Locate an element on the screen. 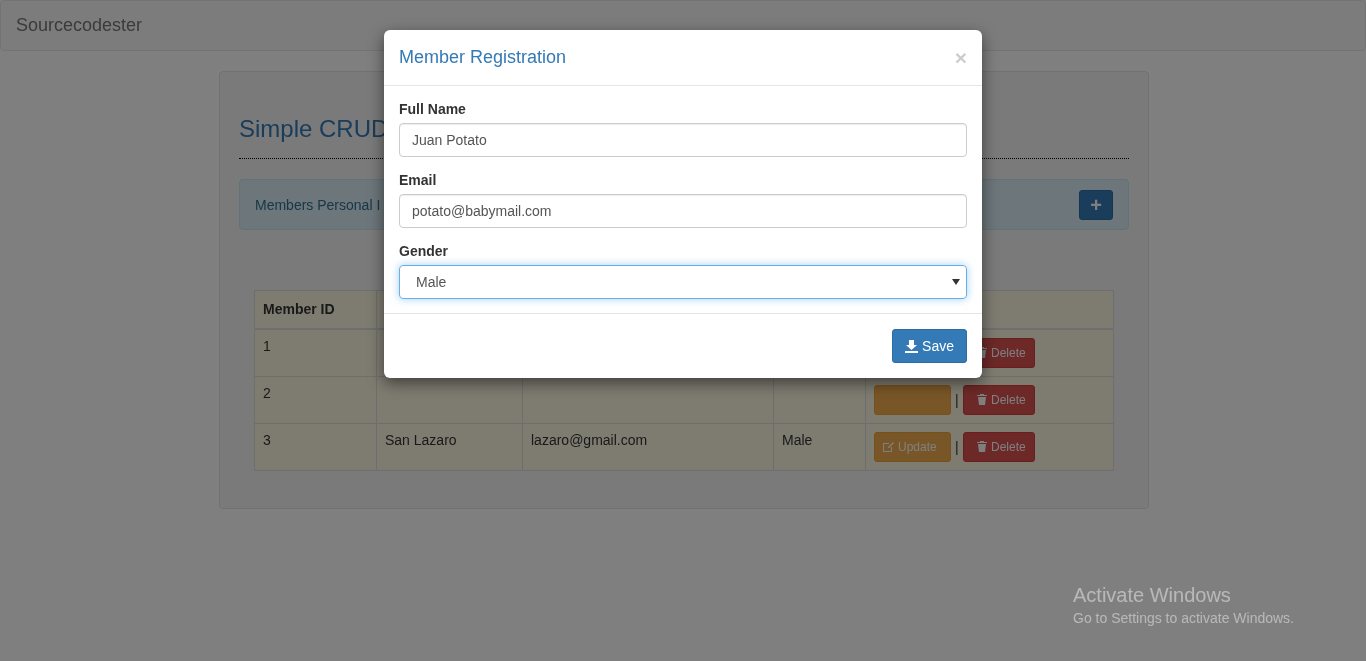 The width and height of the screenshot is (1366, 661). input-field: potato@babymail.com is located at coordinates (683, 211).